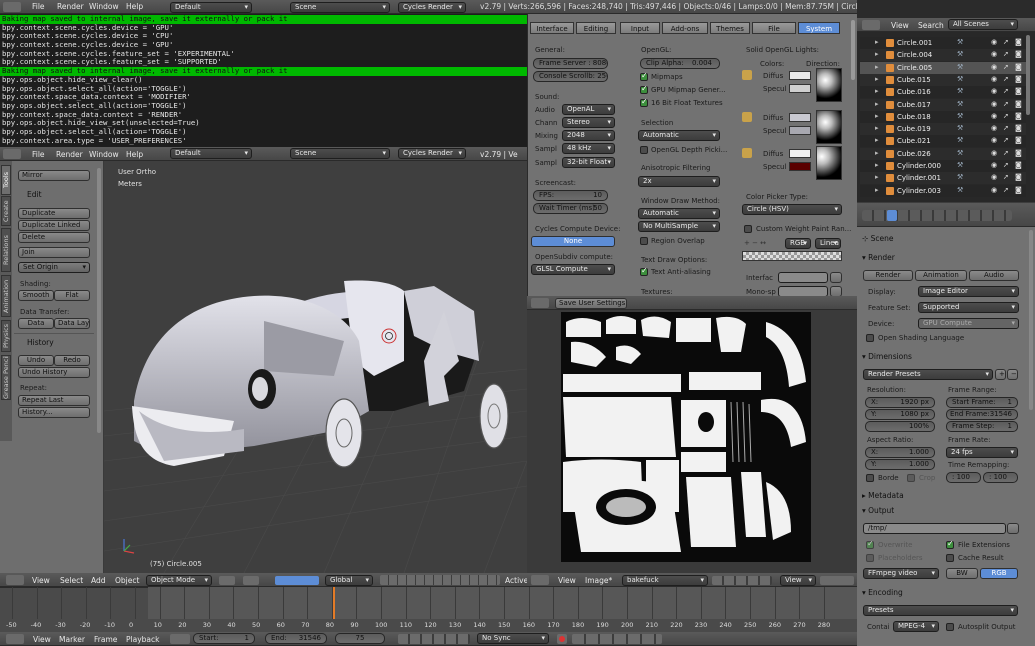 This screenshot has height=646, width=1035. I want to click on encoding-panel-title: ▾ Encoding, so click(882, 592).